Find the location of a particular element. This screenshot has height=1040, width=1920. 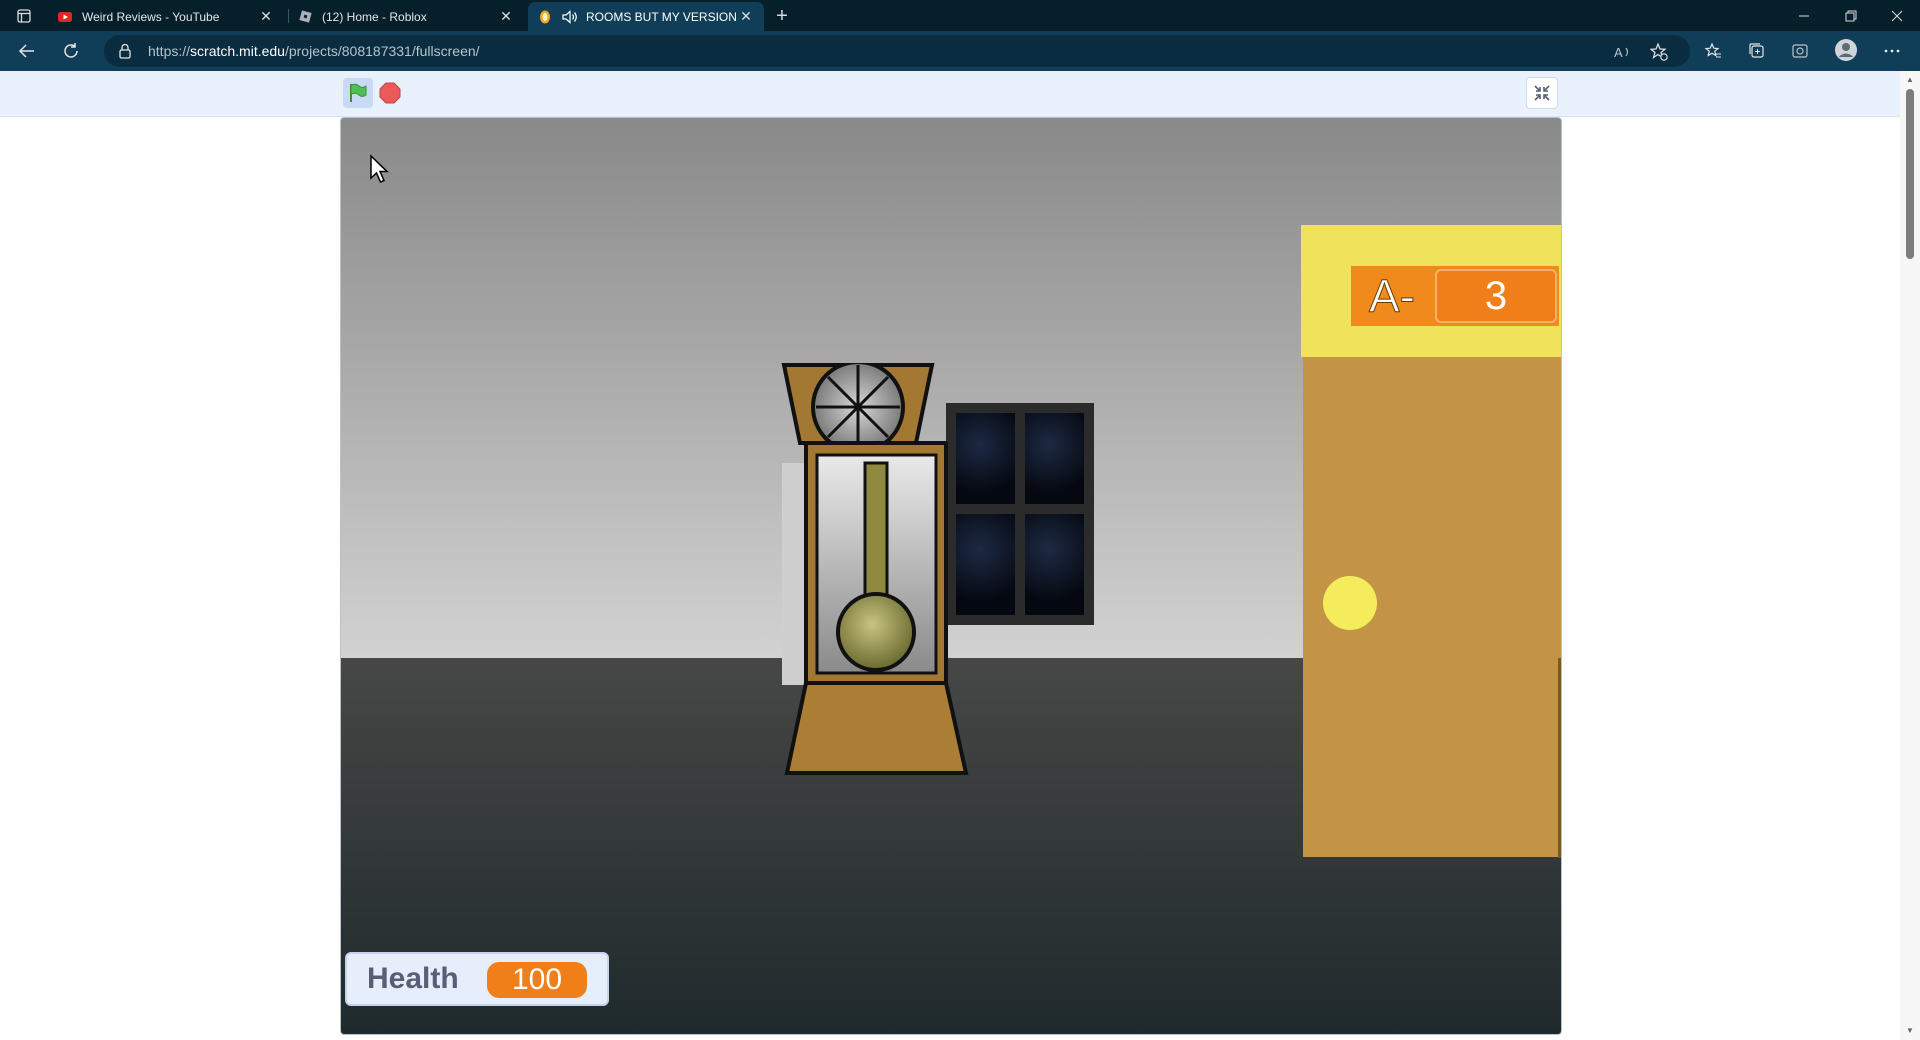

profile-avatar is located at coordinates (1846, 50).